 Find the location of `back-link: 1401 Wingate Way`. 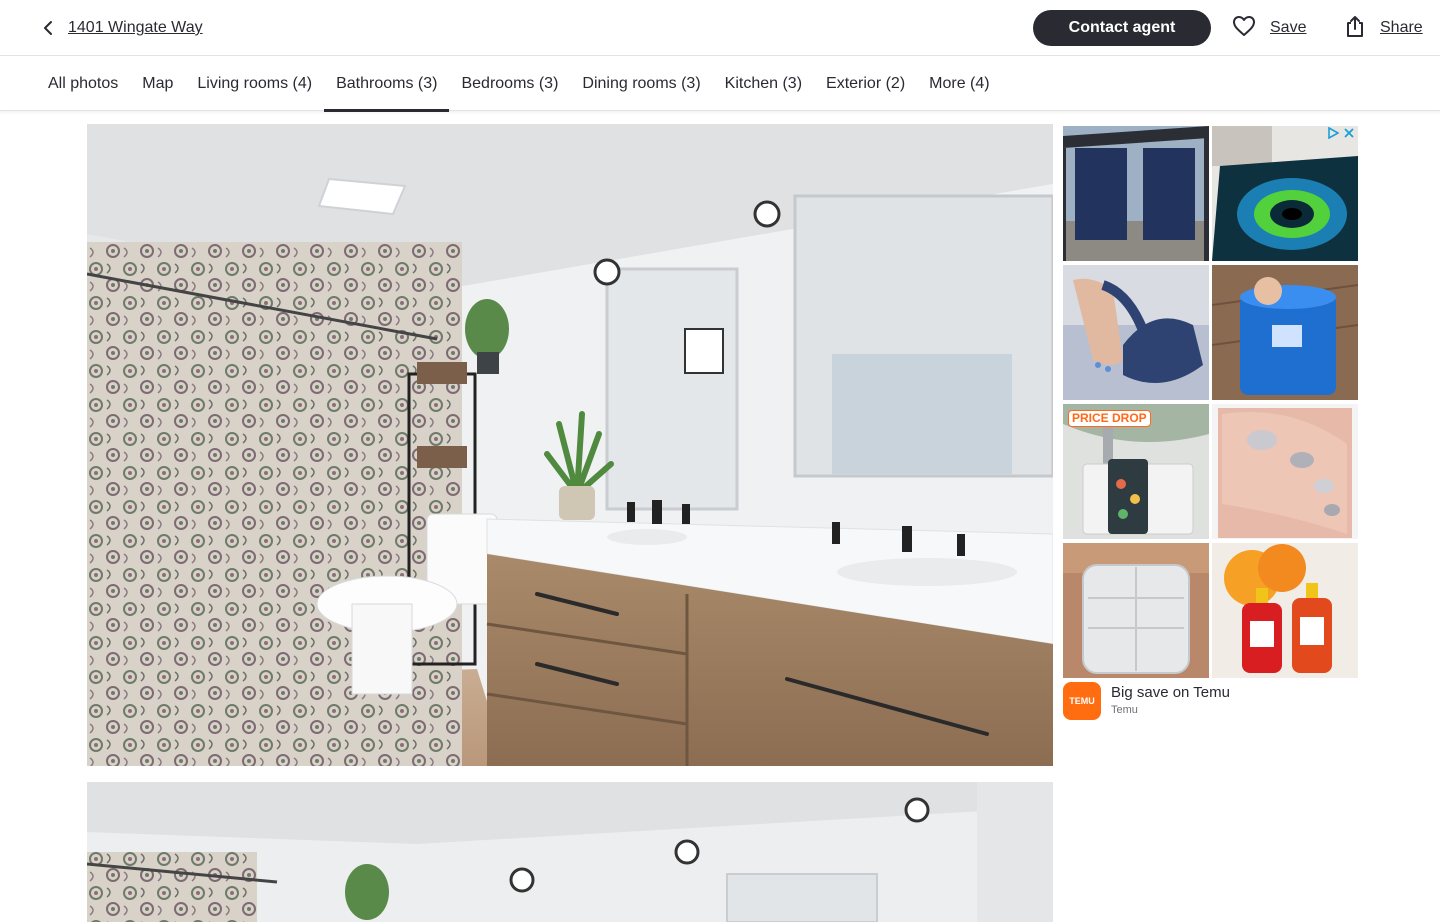

back-link: 1401 Wingate Way is located at coordinates (120, 28).